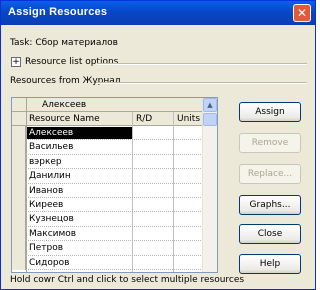 Image resolution: width=320 pixels, height=290 pixels. I want to click on task-label: Task: Сбор материалов, so click(64, 43).